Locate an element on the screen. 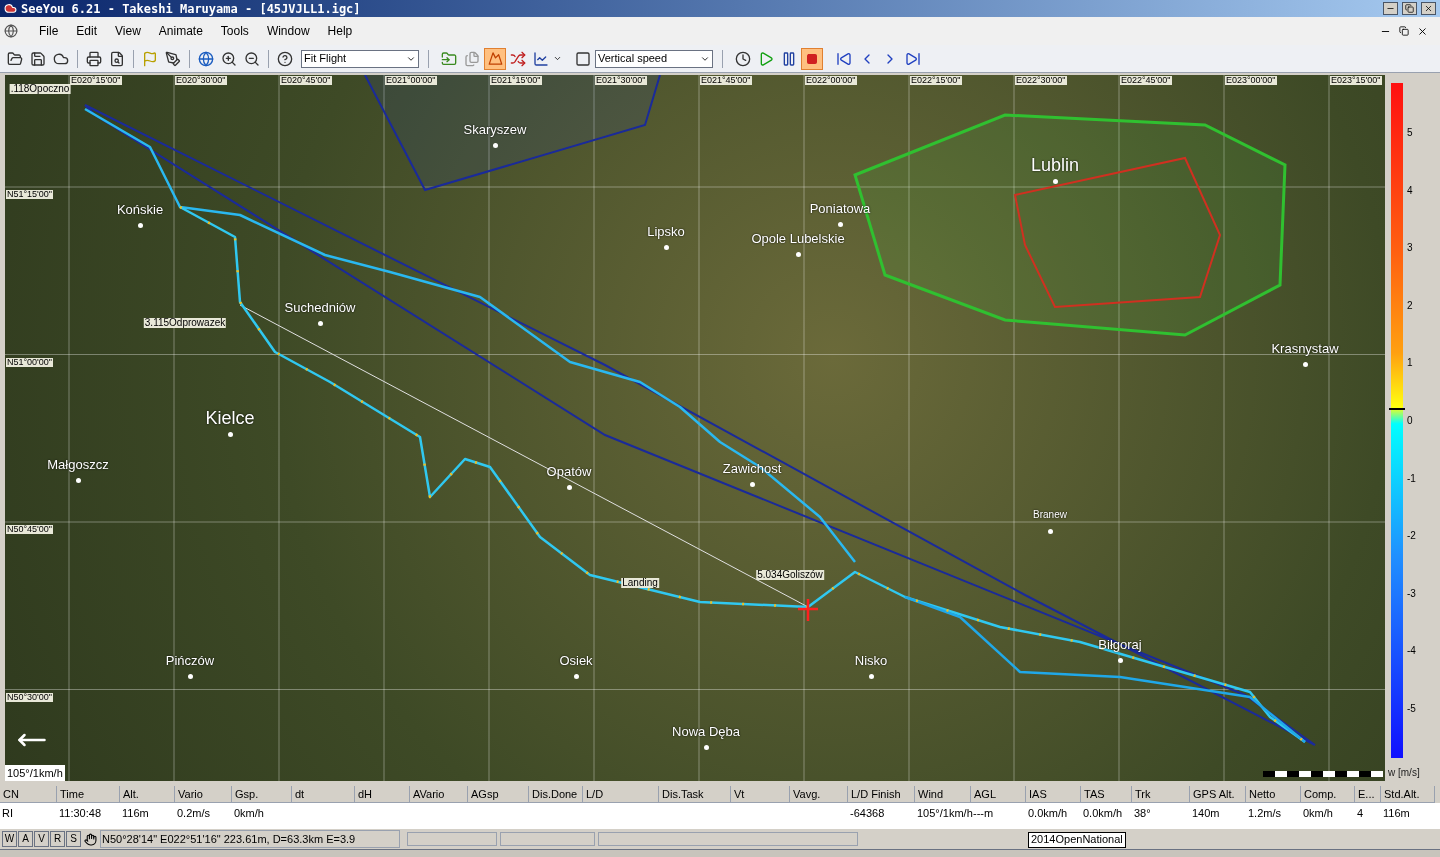  restore-button is located at coordinates (1409, 8).